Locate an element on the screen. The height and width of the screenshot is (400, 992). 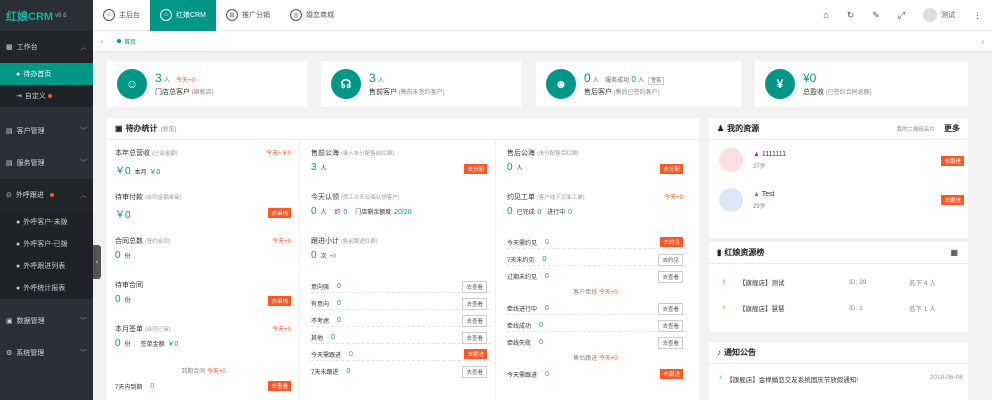
nav-outcall: ⊙ 外呼跟进 ︿ is located at coordinates (46, 195).